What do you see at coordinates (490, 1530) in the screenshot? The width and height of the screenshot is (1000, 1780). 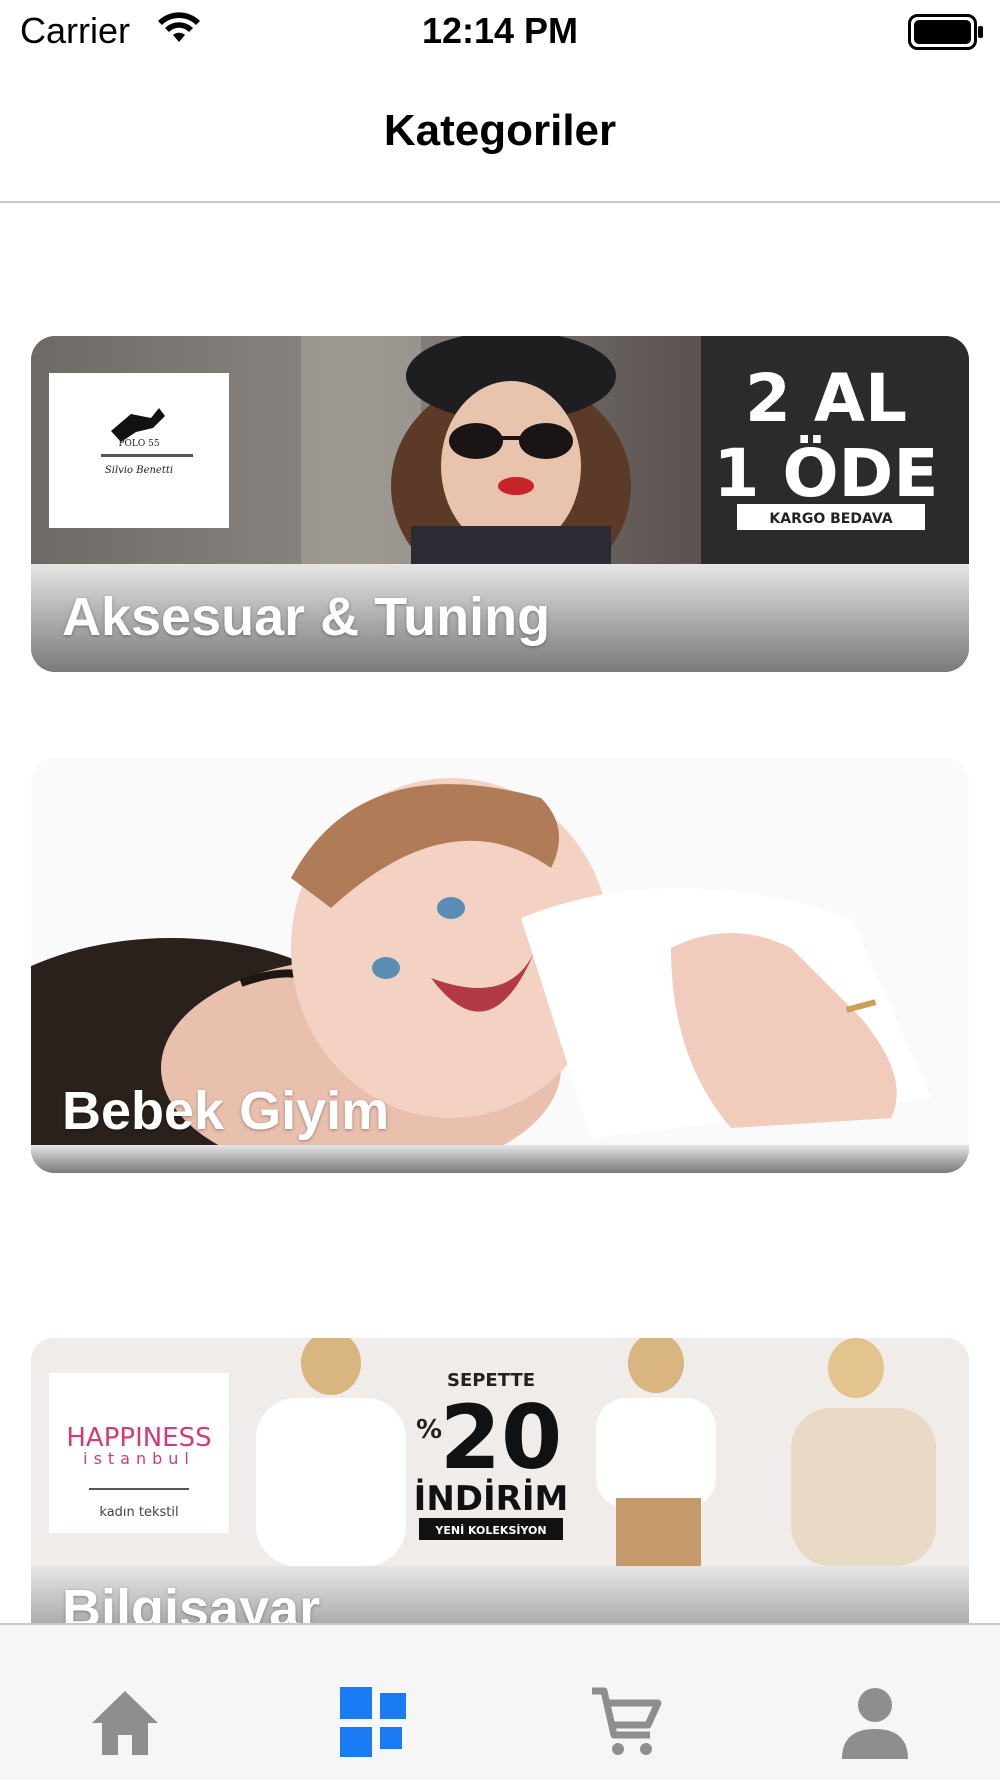 I see `svg-text: YENİ KOLEKSİYON` at bounding box center [490, 1530].